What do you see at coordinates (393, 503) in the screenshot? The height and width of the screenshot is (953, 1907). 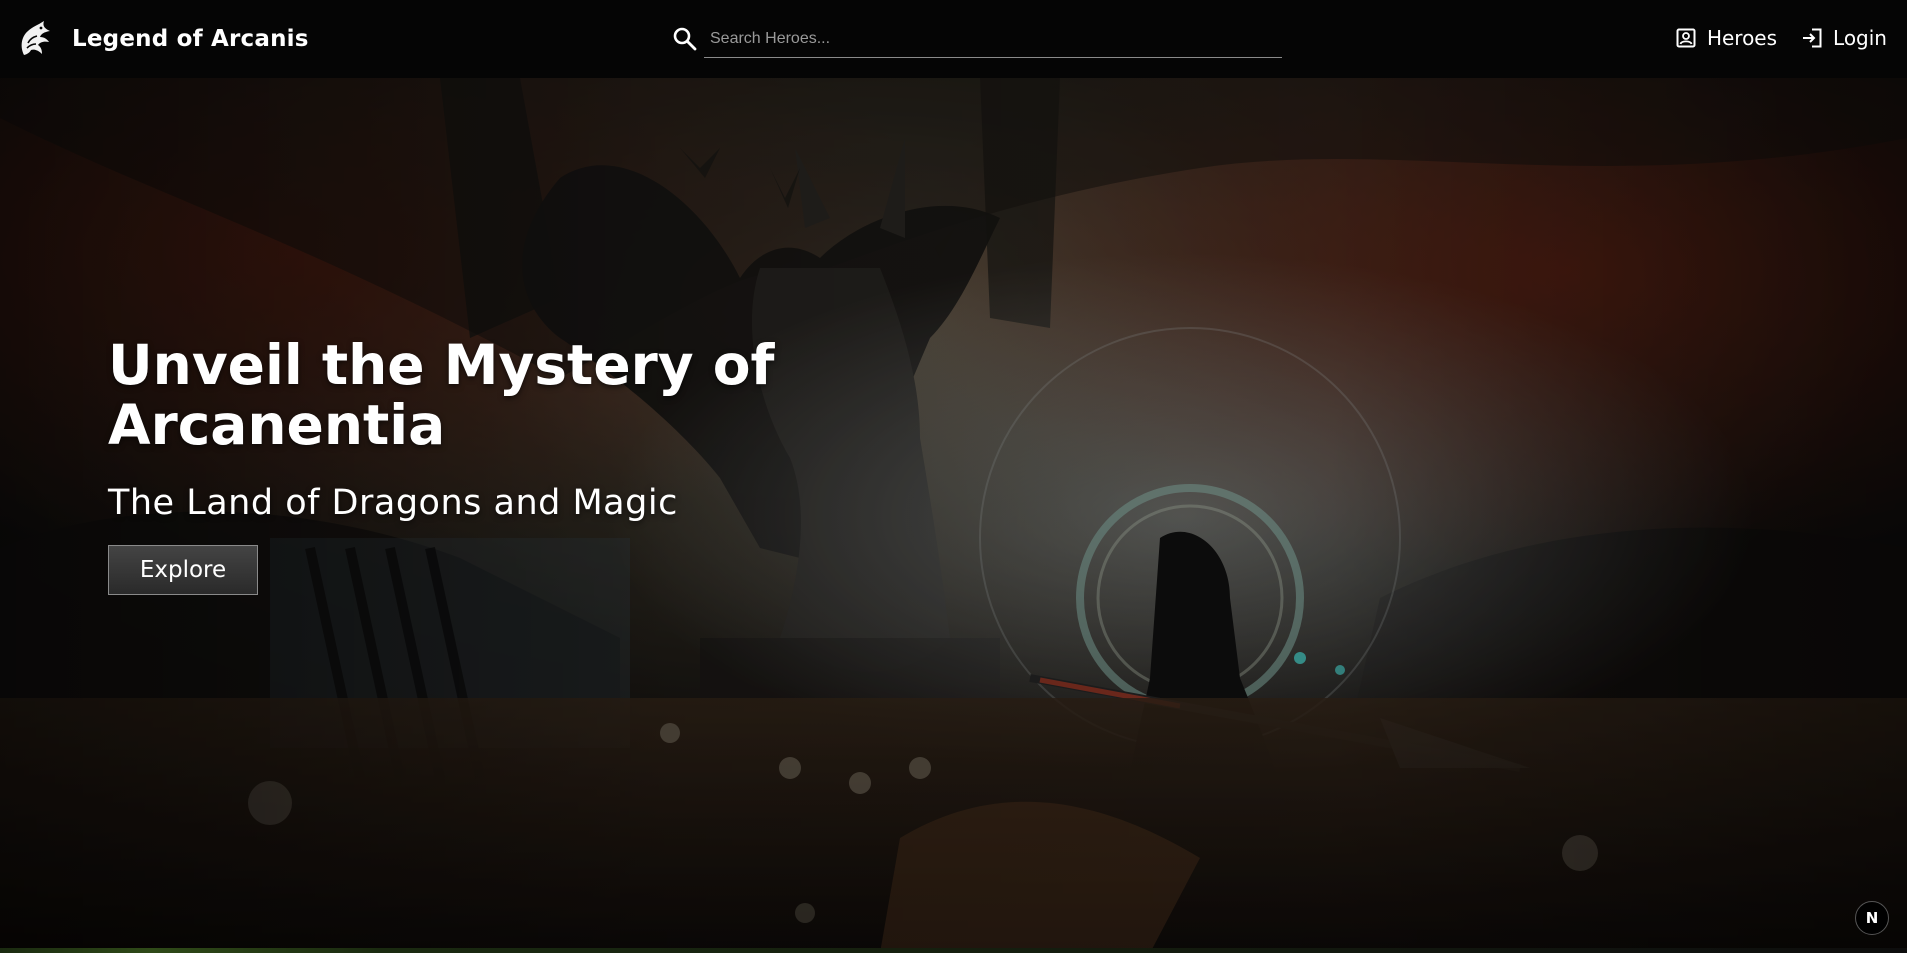 I see `hero-subtitle: The Land of Dragons and Magic` at bounding box center [393, 503].